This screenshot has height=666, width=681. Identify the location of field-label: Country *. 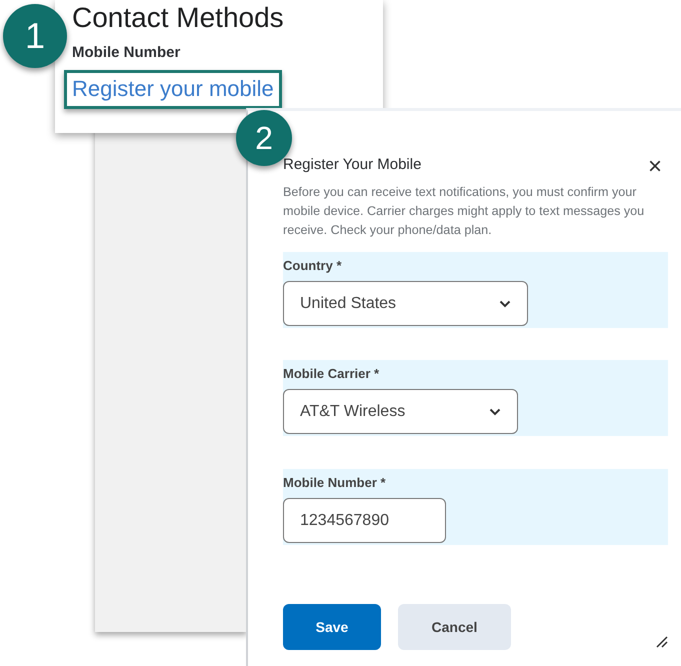
(312, 265).